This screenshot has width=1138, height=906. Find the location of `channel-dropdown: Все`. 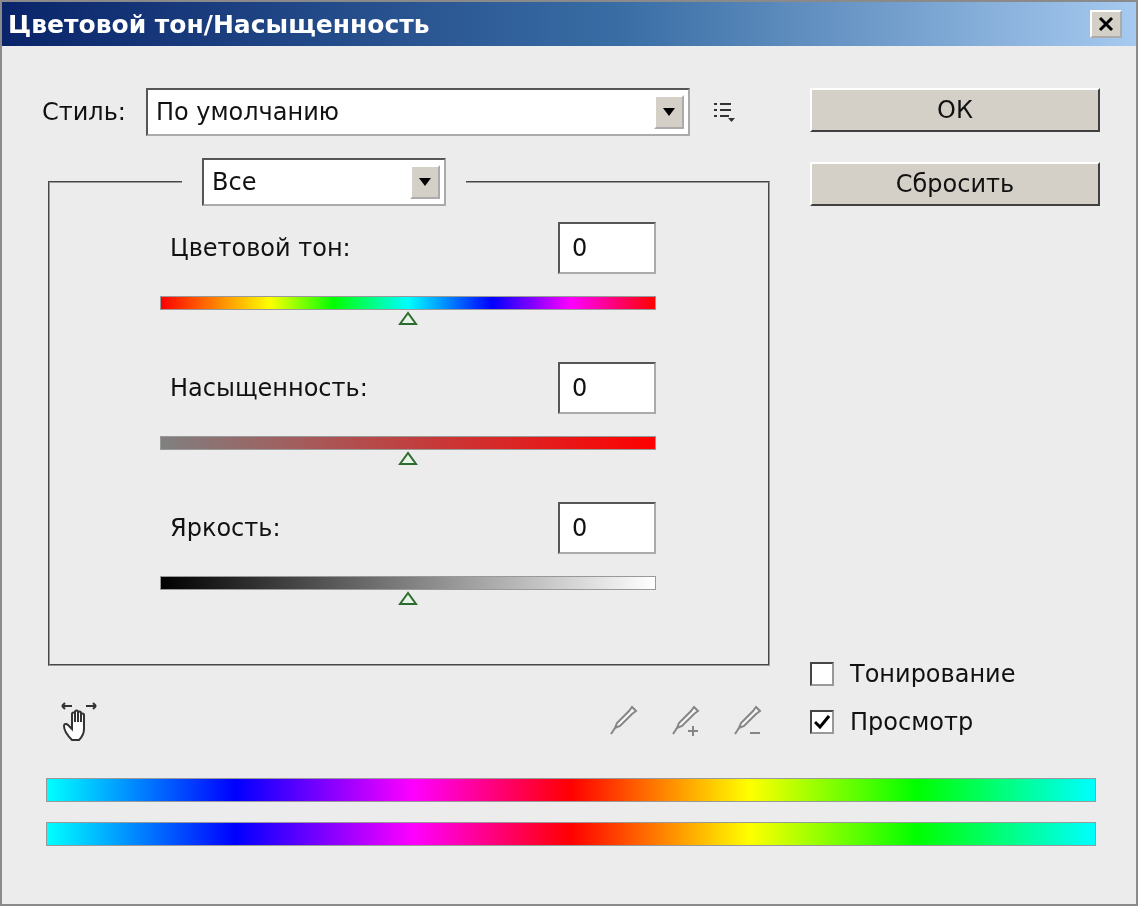

channel-dropdown: Все is located at coordinates (324, 182).